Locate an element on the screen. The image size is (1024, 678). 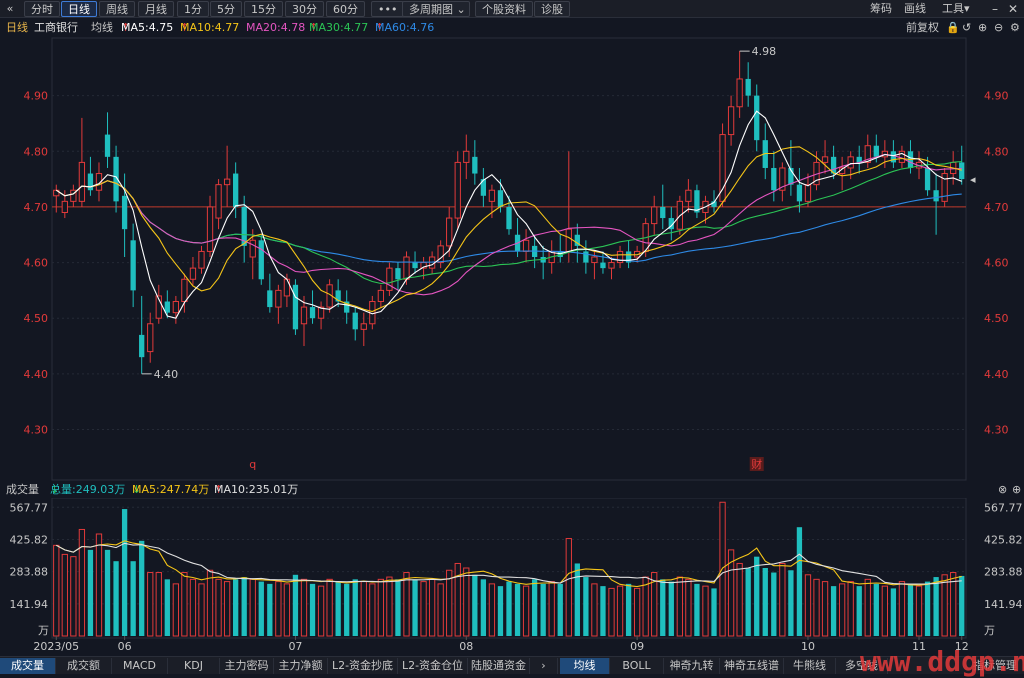
tab-ma: 均线 is located at coordinates (585, 666).